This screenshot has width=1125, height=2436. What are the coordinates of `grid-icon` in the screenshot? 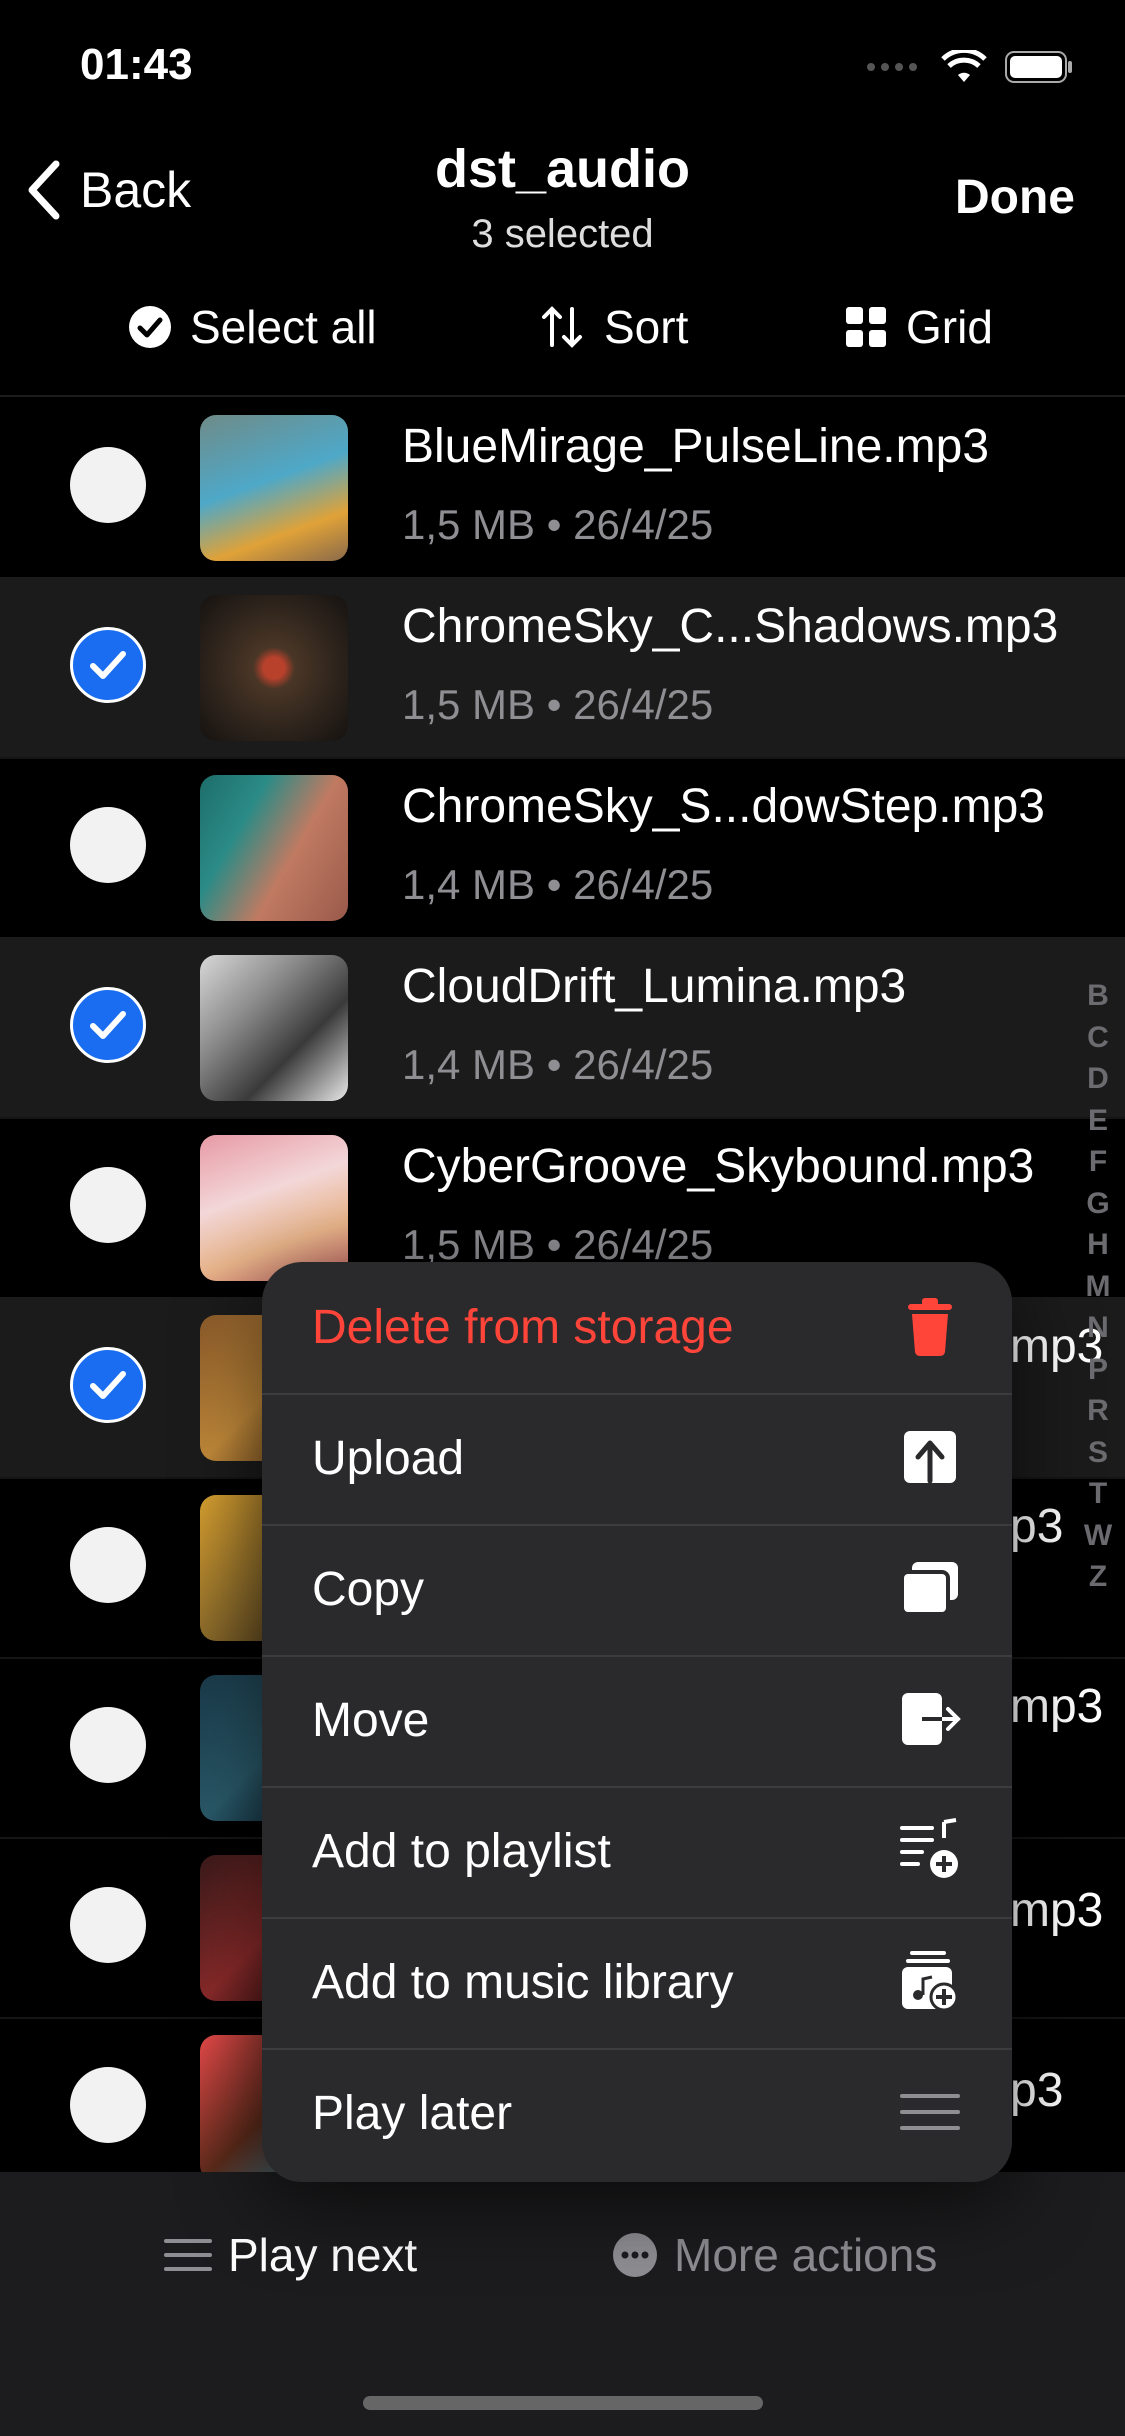 It's located at (866, 327).